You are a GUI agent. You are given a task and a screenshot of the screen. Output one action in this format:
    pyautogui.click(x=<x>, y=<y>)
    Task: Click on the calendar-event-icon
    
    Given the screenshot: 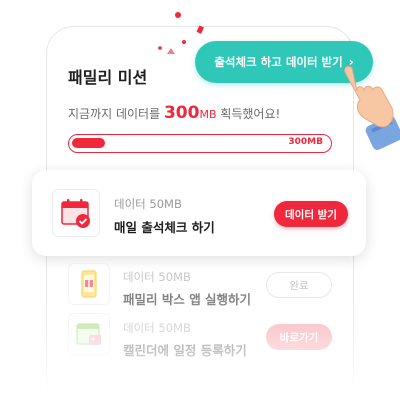 What is the action you would take?
    pyautogui.click(x=88, y=334)
    